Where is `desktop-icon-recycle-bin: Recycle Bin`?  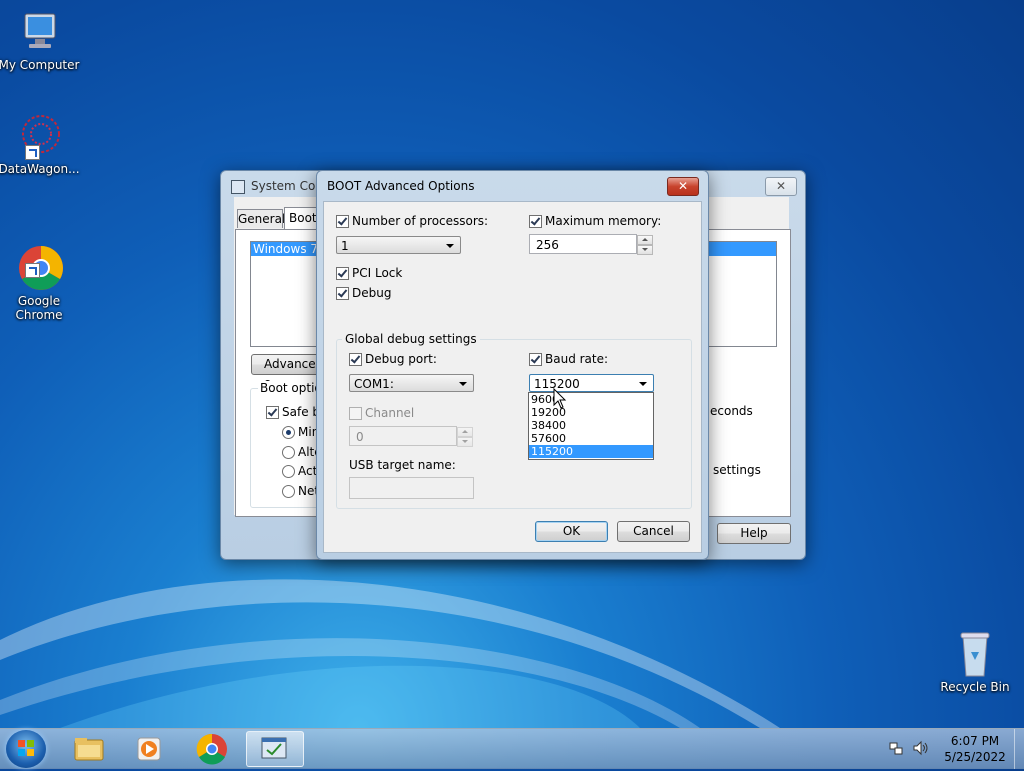
desktop-icon-recycle-bin: Recycle Bin is located at coordinates (975, 662).